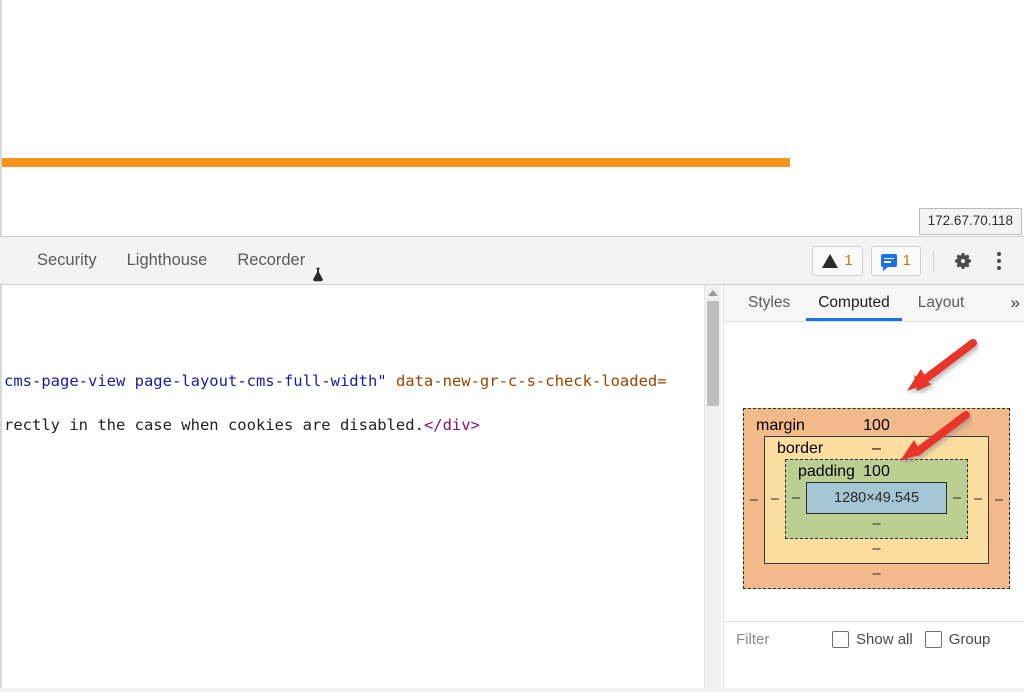  I want to click on warning-counter: 1, so click(837, 260).